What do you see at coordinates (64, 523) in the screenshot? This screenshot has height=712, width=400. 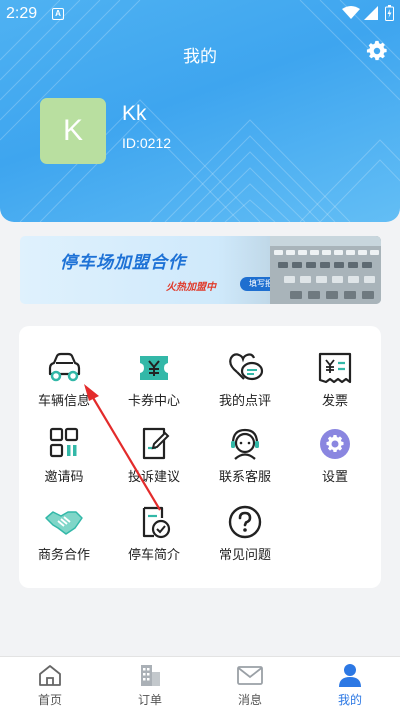 I see `handshake-icon` at bounding box center [64, 523].